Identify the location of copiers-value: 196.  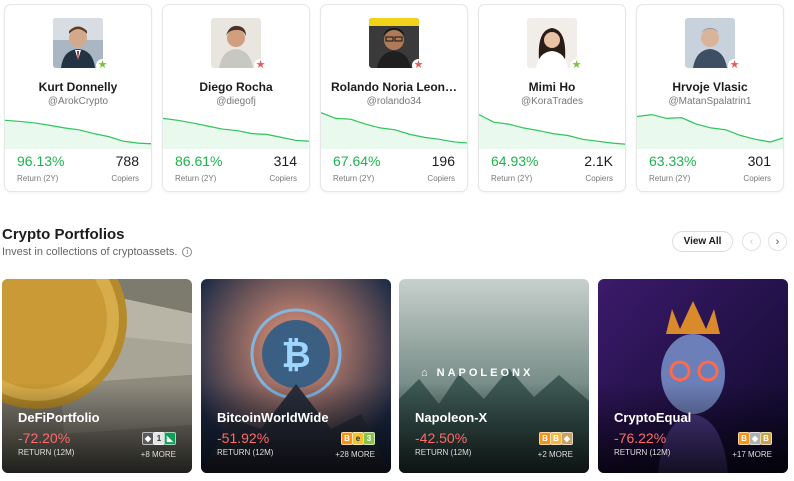
(443, 161).